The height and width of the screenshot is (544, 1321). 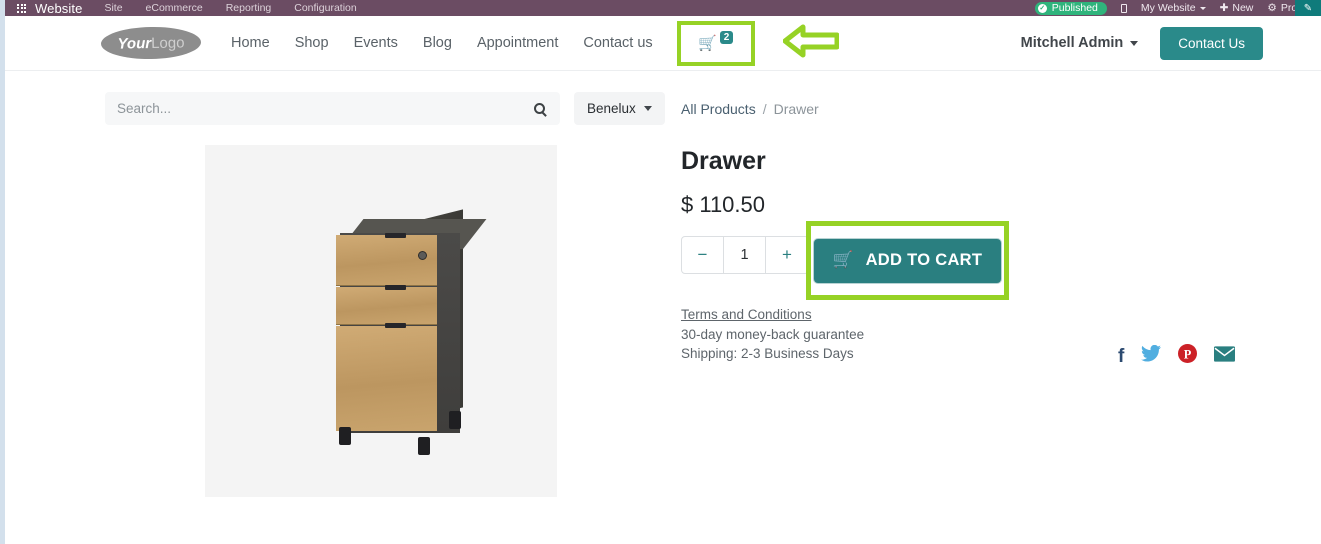 I want to click on product-title: Drawer, so click(x=723, y=161).